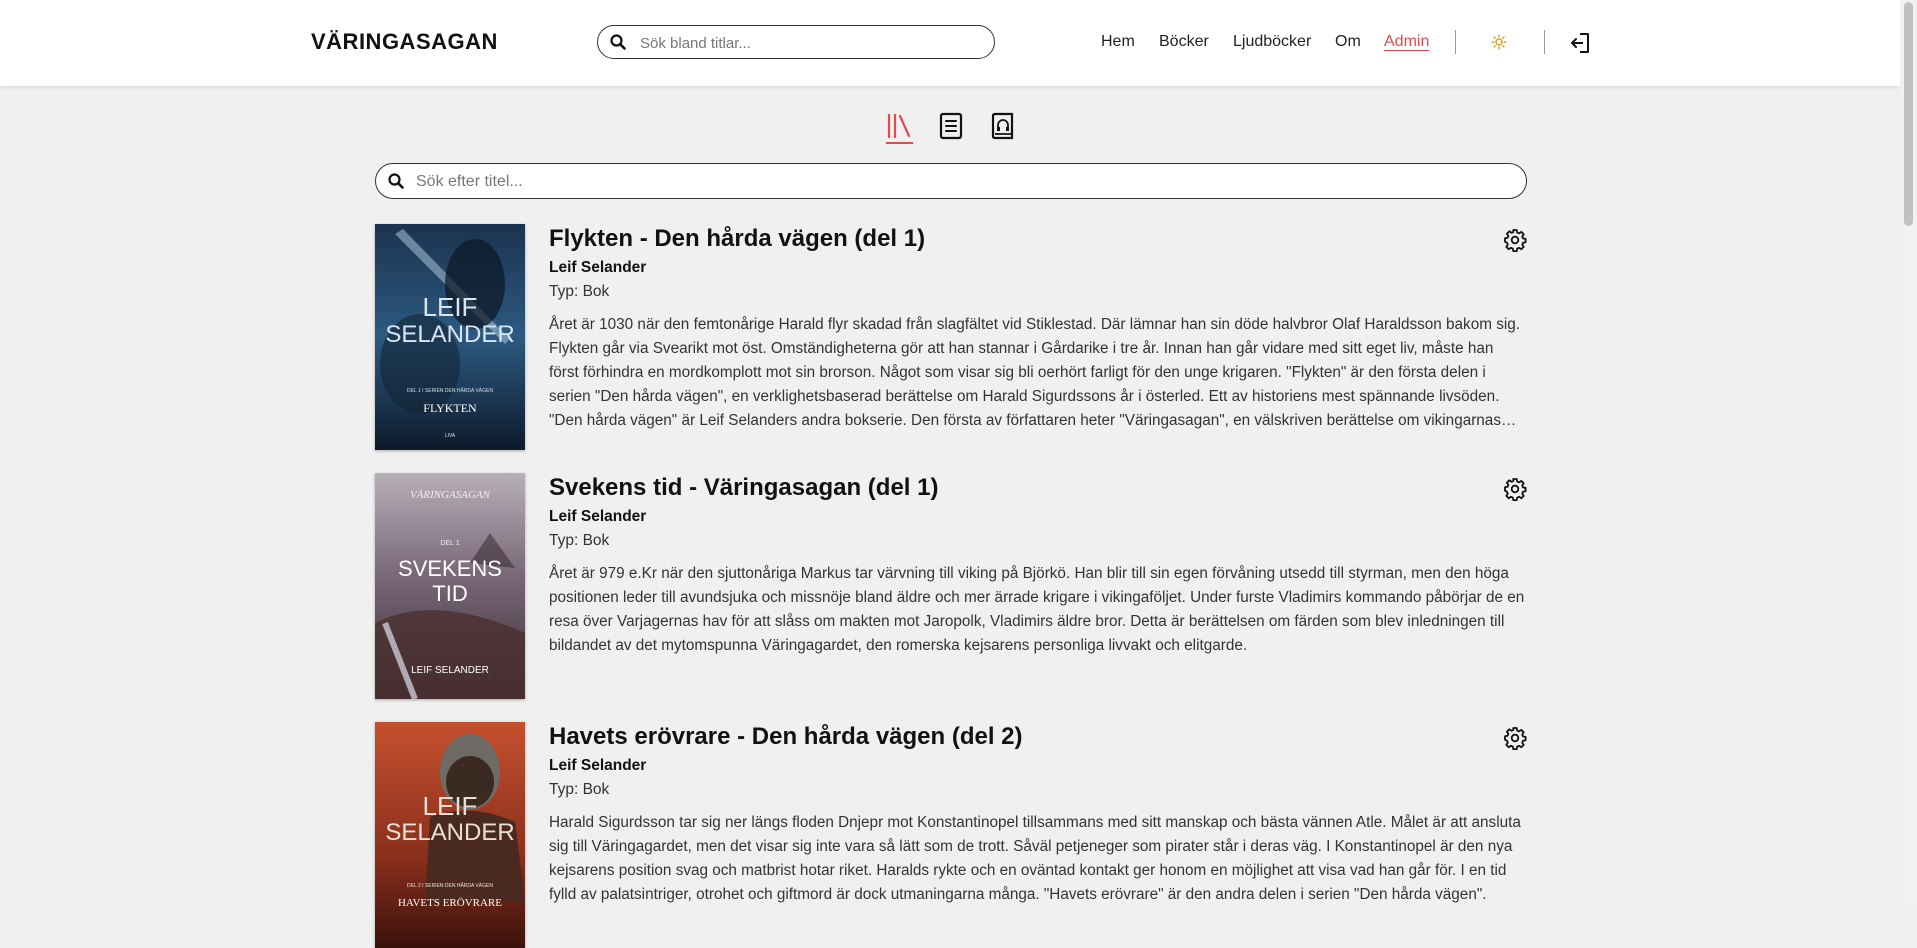 The width and height of the screenshot is (1917, 948). Describe the element at coordinates (450, 670) in the screenshot. I see `cover-text: LEIF SELANDER` at that location.